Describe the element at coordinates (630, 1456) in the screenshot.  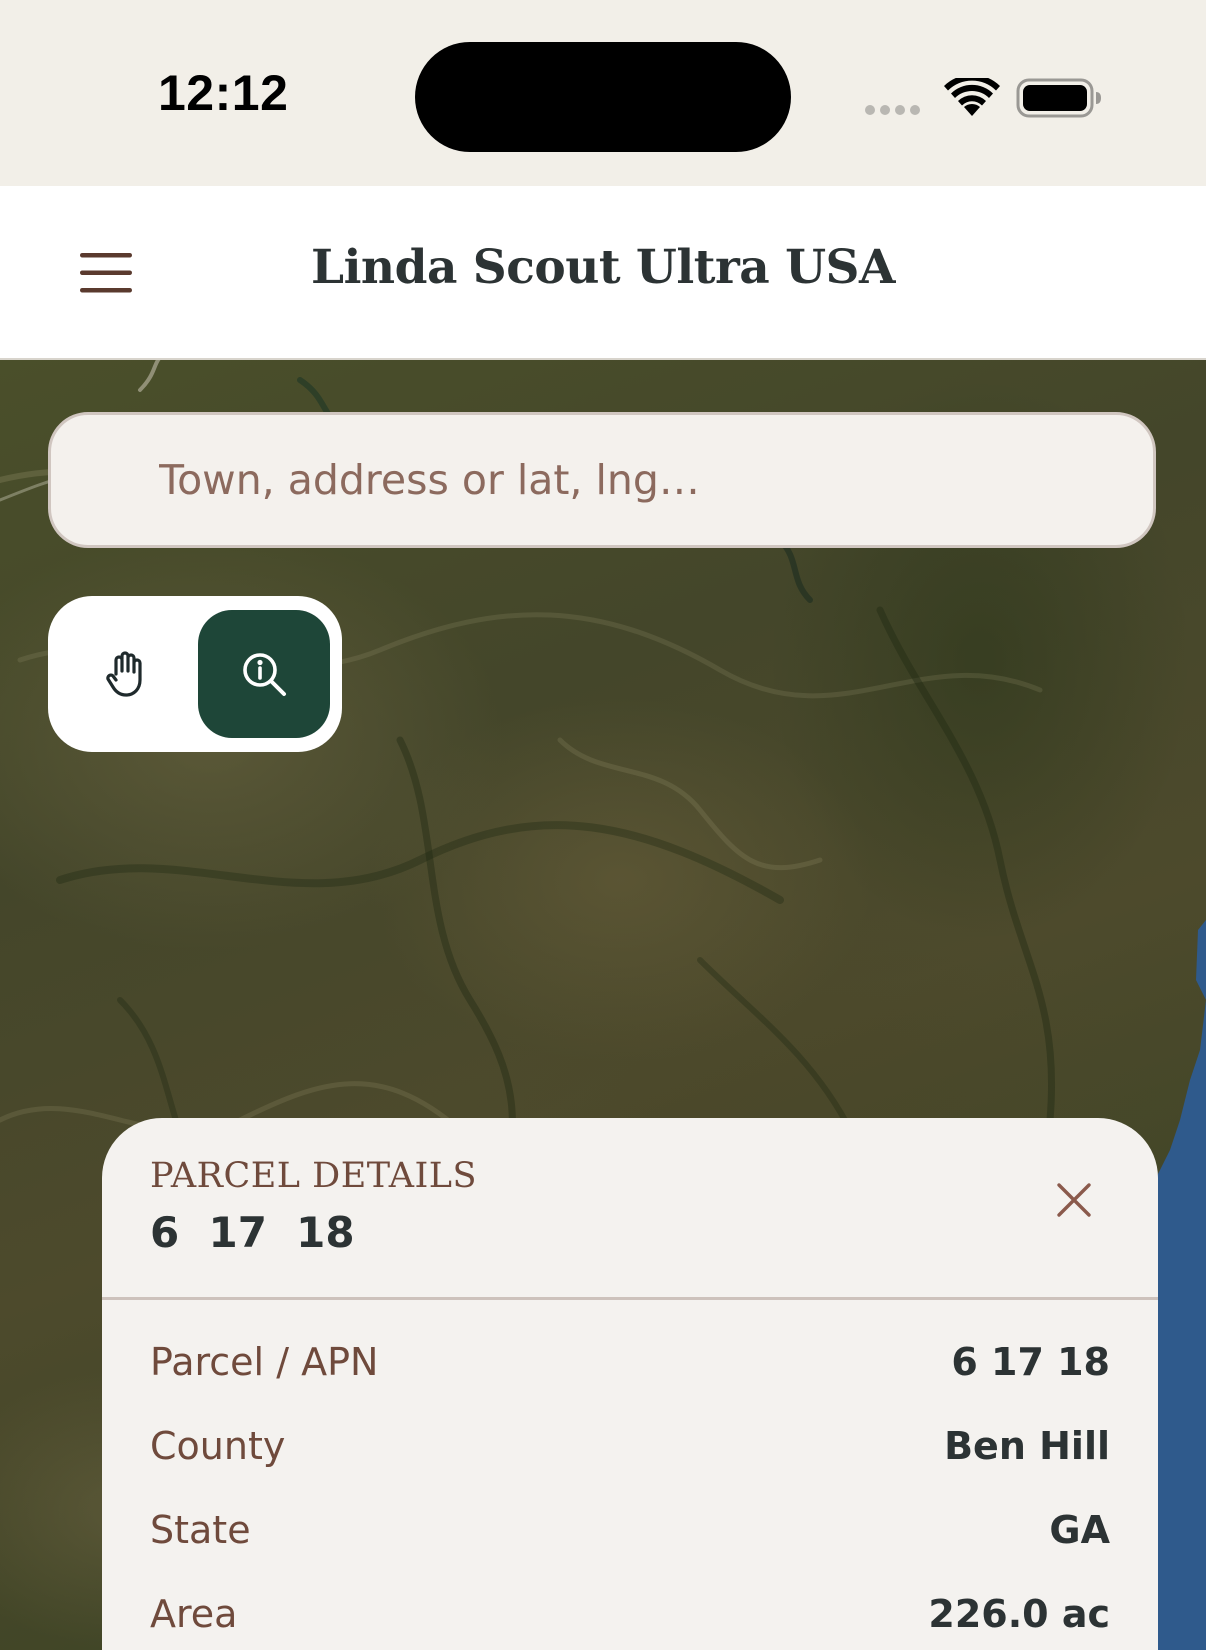
I see `detail-row-county: County Ben Hill` at that location.